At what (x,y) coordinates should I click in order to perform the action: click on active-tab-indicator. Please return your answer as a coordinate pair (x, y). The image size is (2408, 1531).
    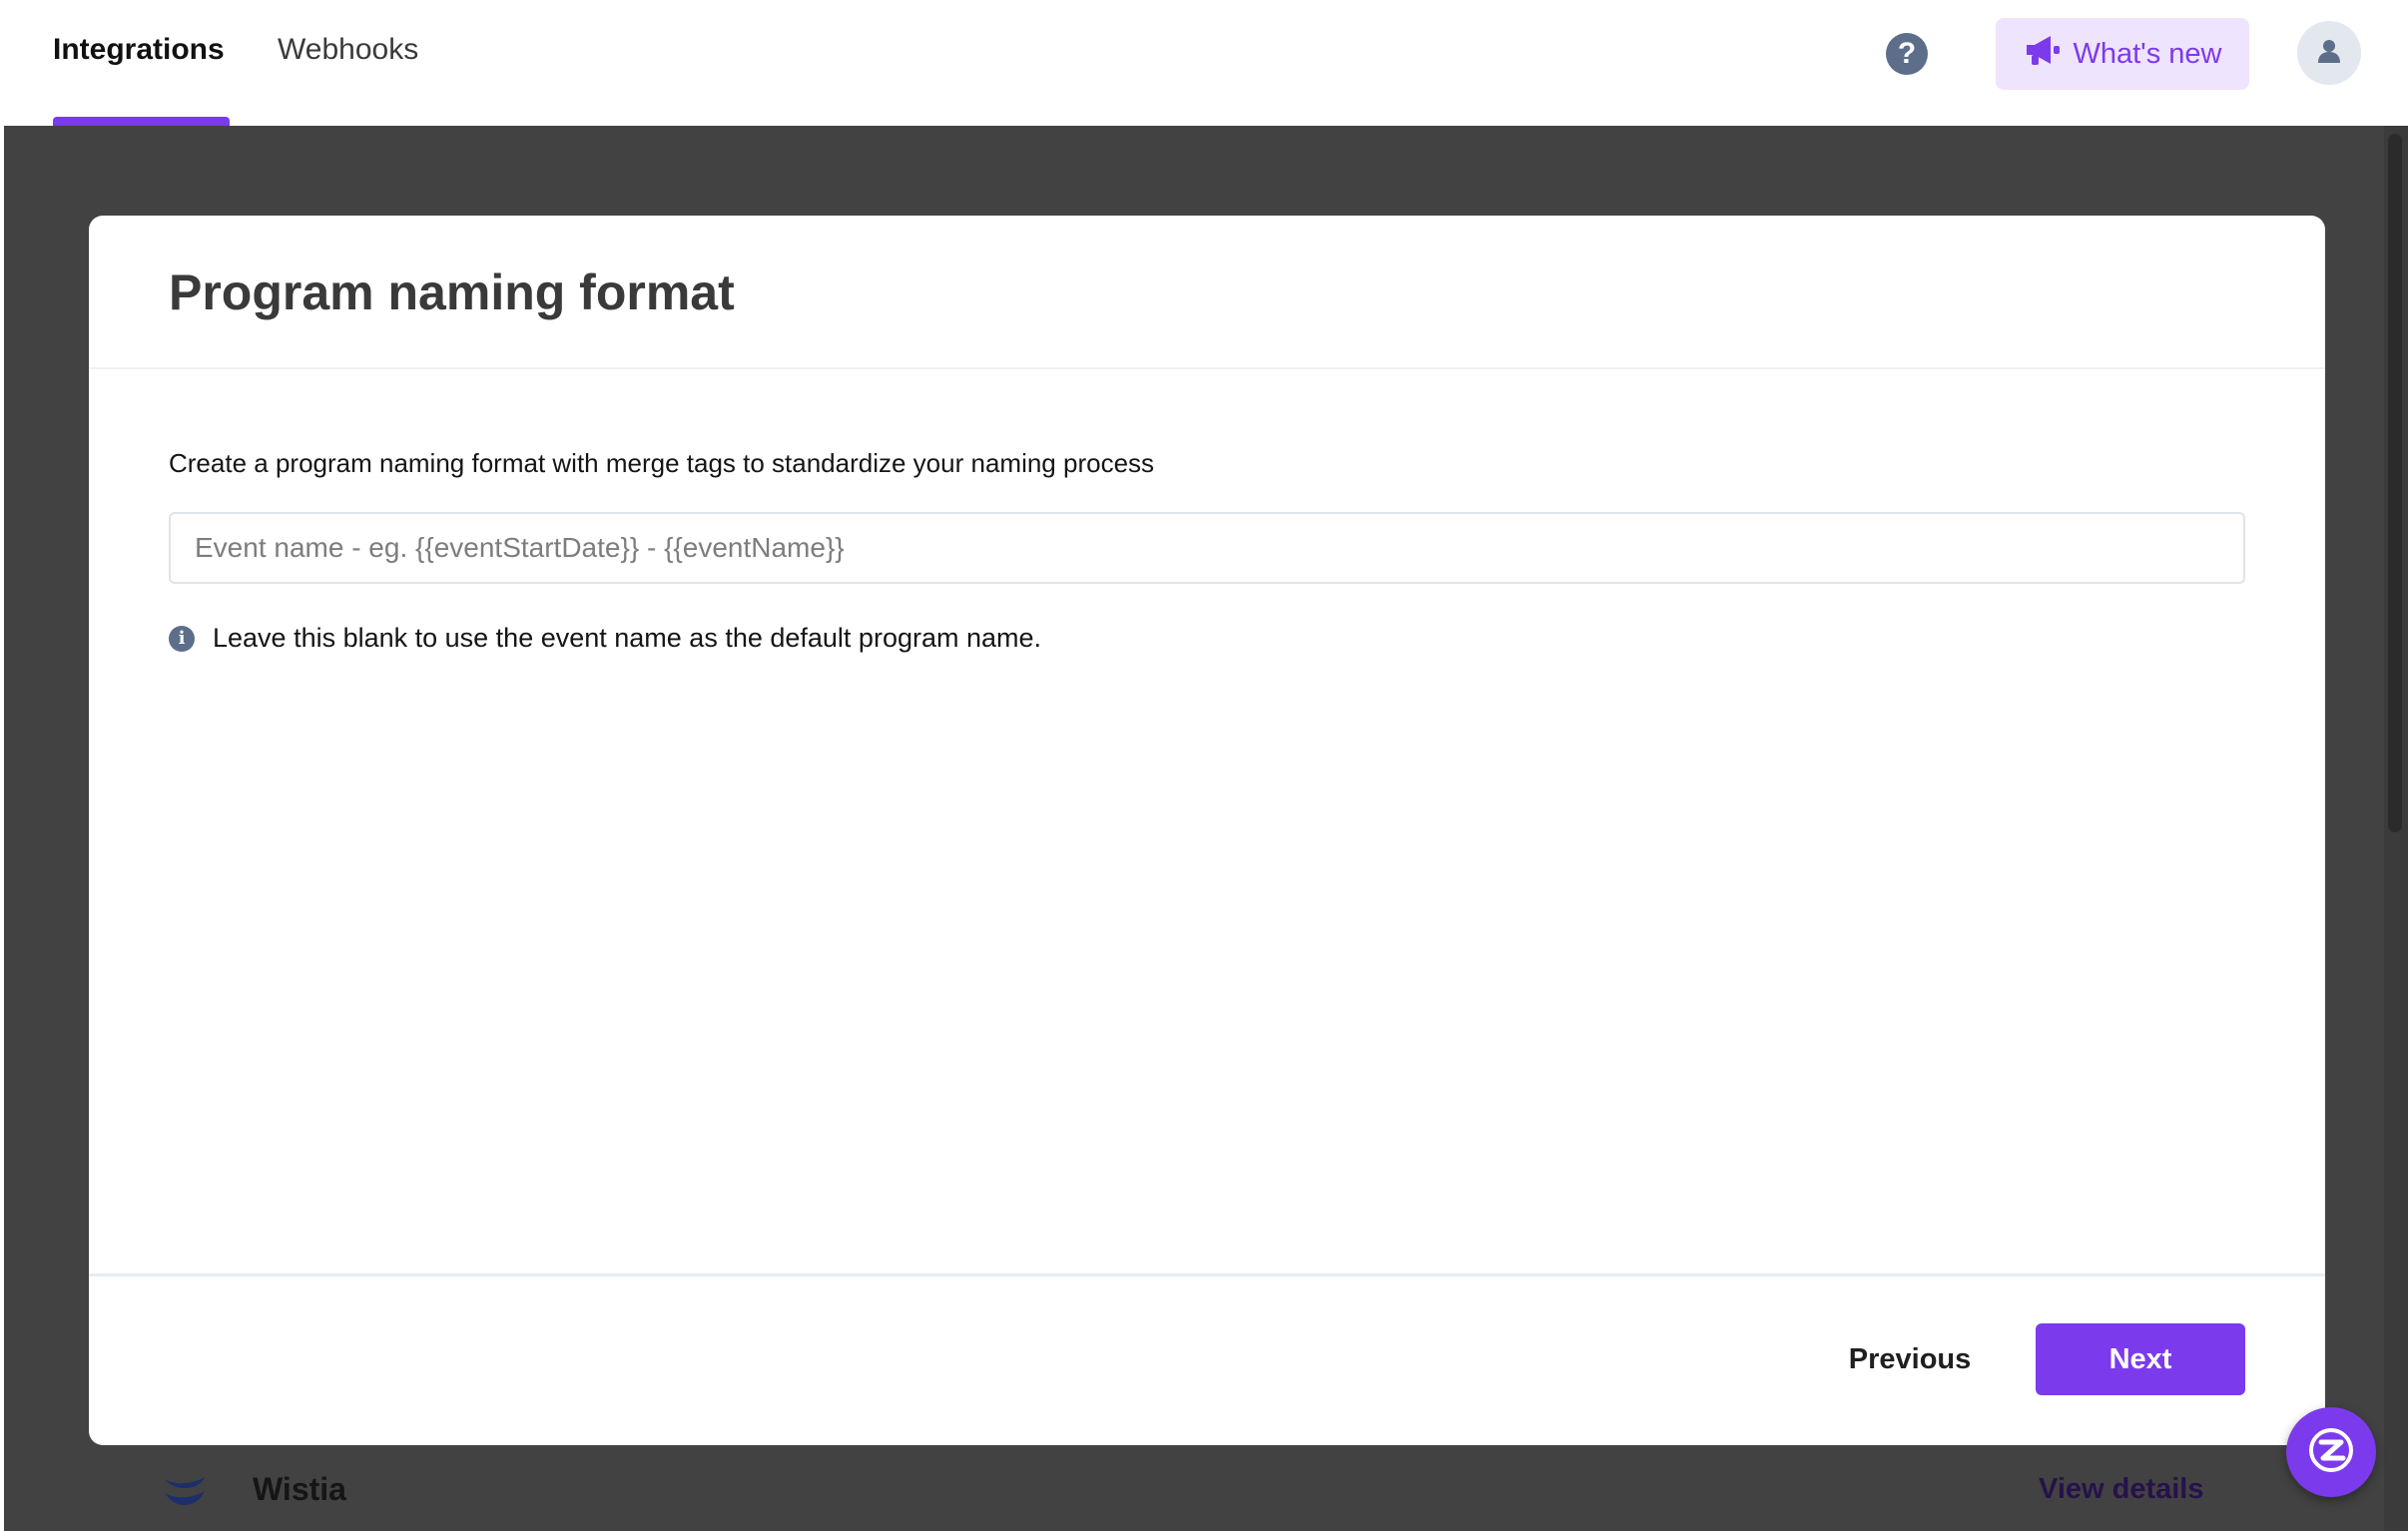
    Looking at the image, I should click on (141, 122).